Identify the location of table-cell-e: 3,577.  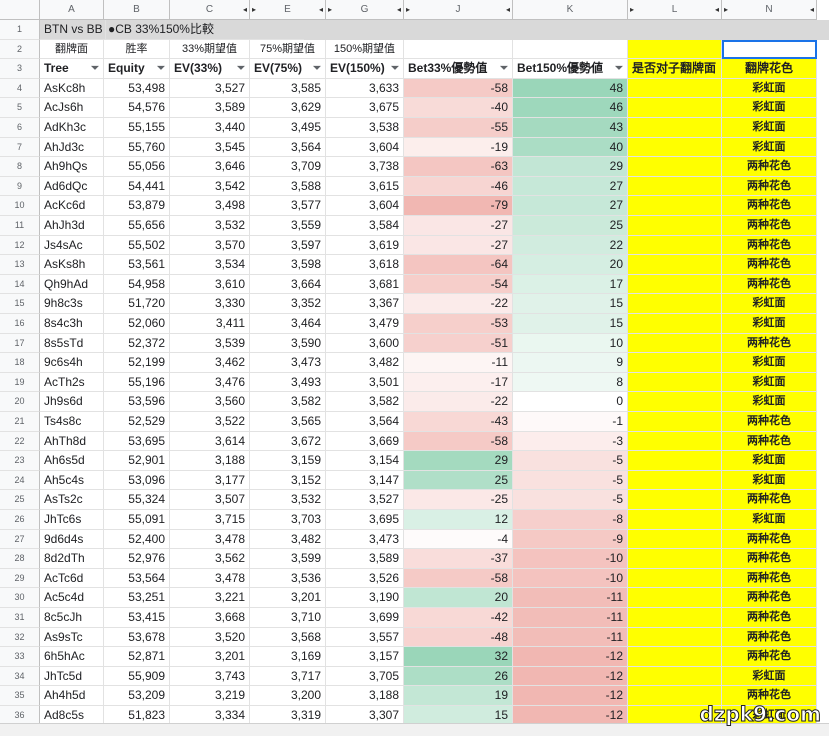
(288, 206).